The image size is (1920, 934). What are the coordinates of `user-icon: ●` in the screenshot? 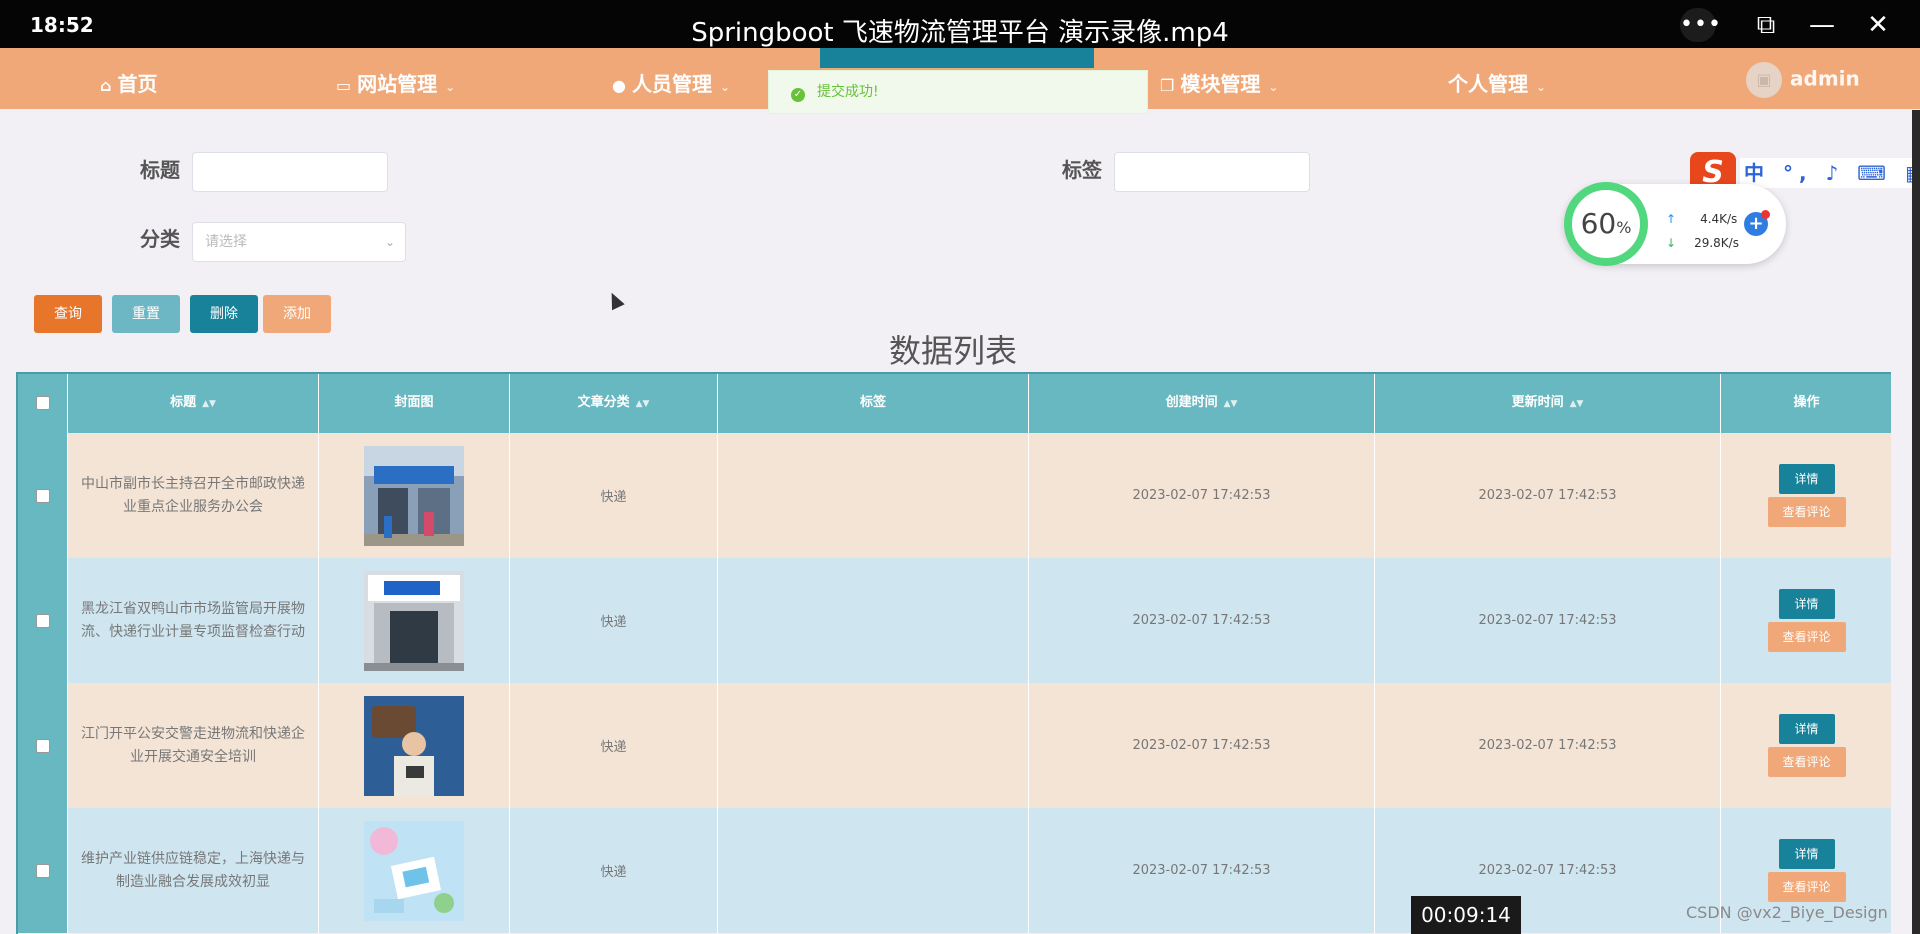 It's located at (619, 85).